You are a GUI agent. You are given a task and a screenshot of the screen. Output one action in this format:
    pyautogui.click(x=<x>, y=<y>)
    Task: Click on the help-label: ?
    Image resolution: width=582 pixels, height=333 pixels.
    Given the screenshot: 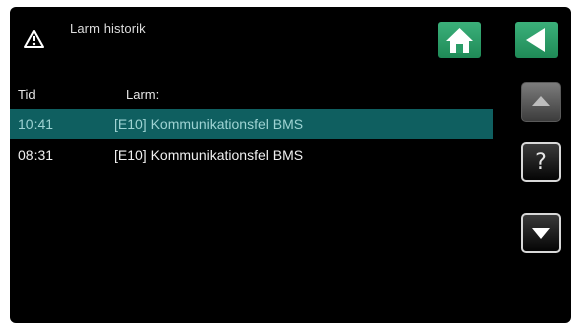 What is the action you would take?
    pyautogui.click(x=541, y=162)
    